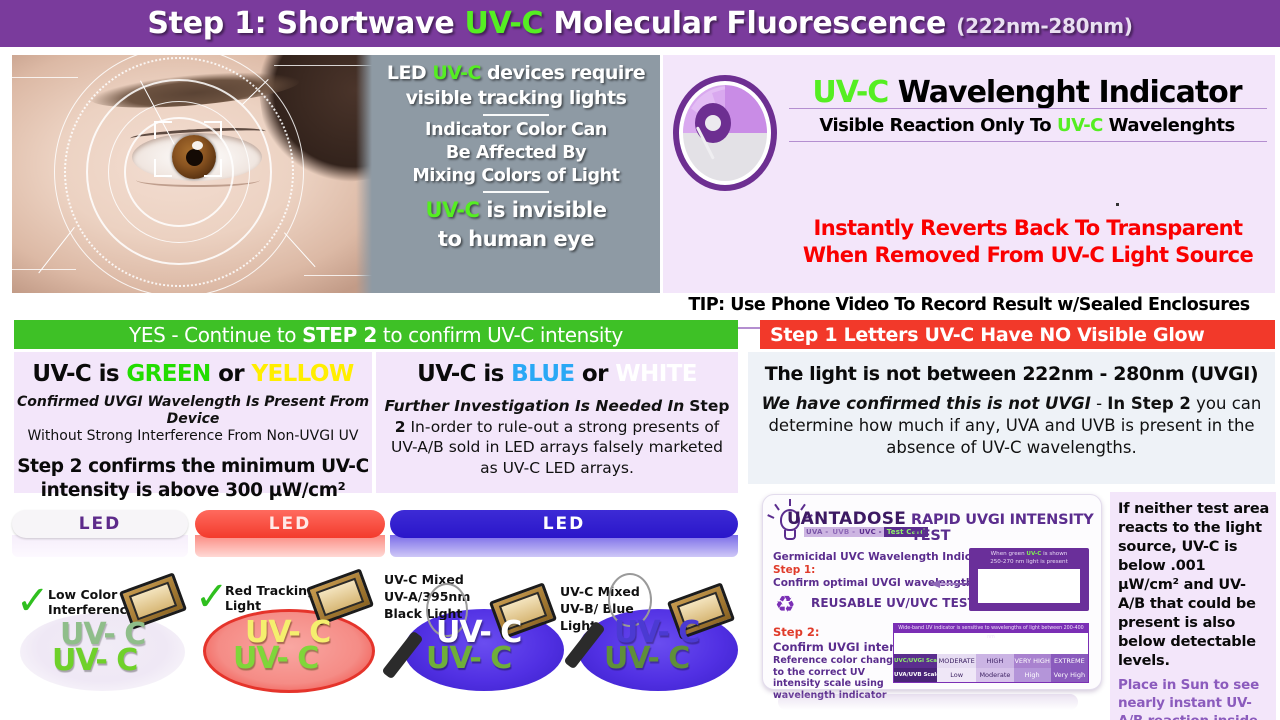 This screenshot has height=720, width=1280. Describe the element at coordinates (1029, 561) in the screenshot. I see `uvc-window-cap-3: 250-270 nm light is present` at that location.